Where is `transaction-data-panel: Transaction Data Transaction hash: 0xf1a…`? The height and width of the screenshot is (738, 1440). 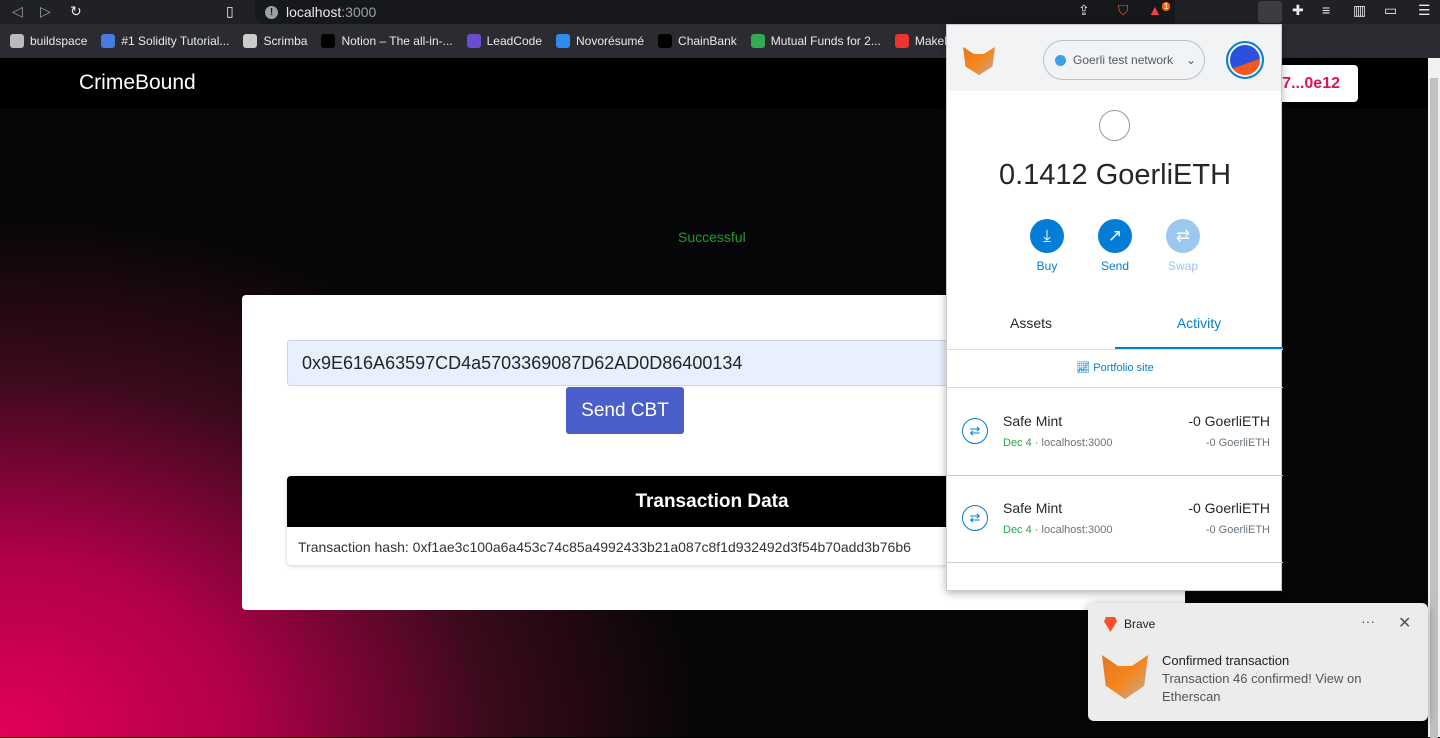
transaction-data-panel: Transaction Data Transaction hash: 0xf1a… is located at coordinates (627, 520).